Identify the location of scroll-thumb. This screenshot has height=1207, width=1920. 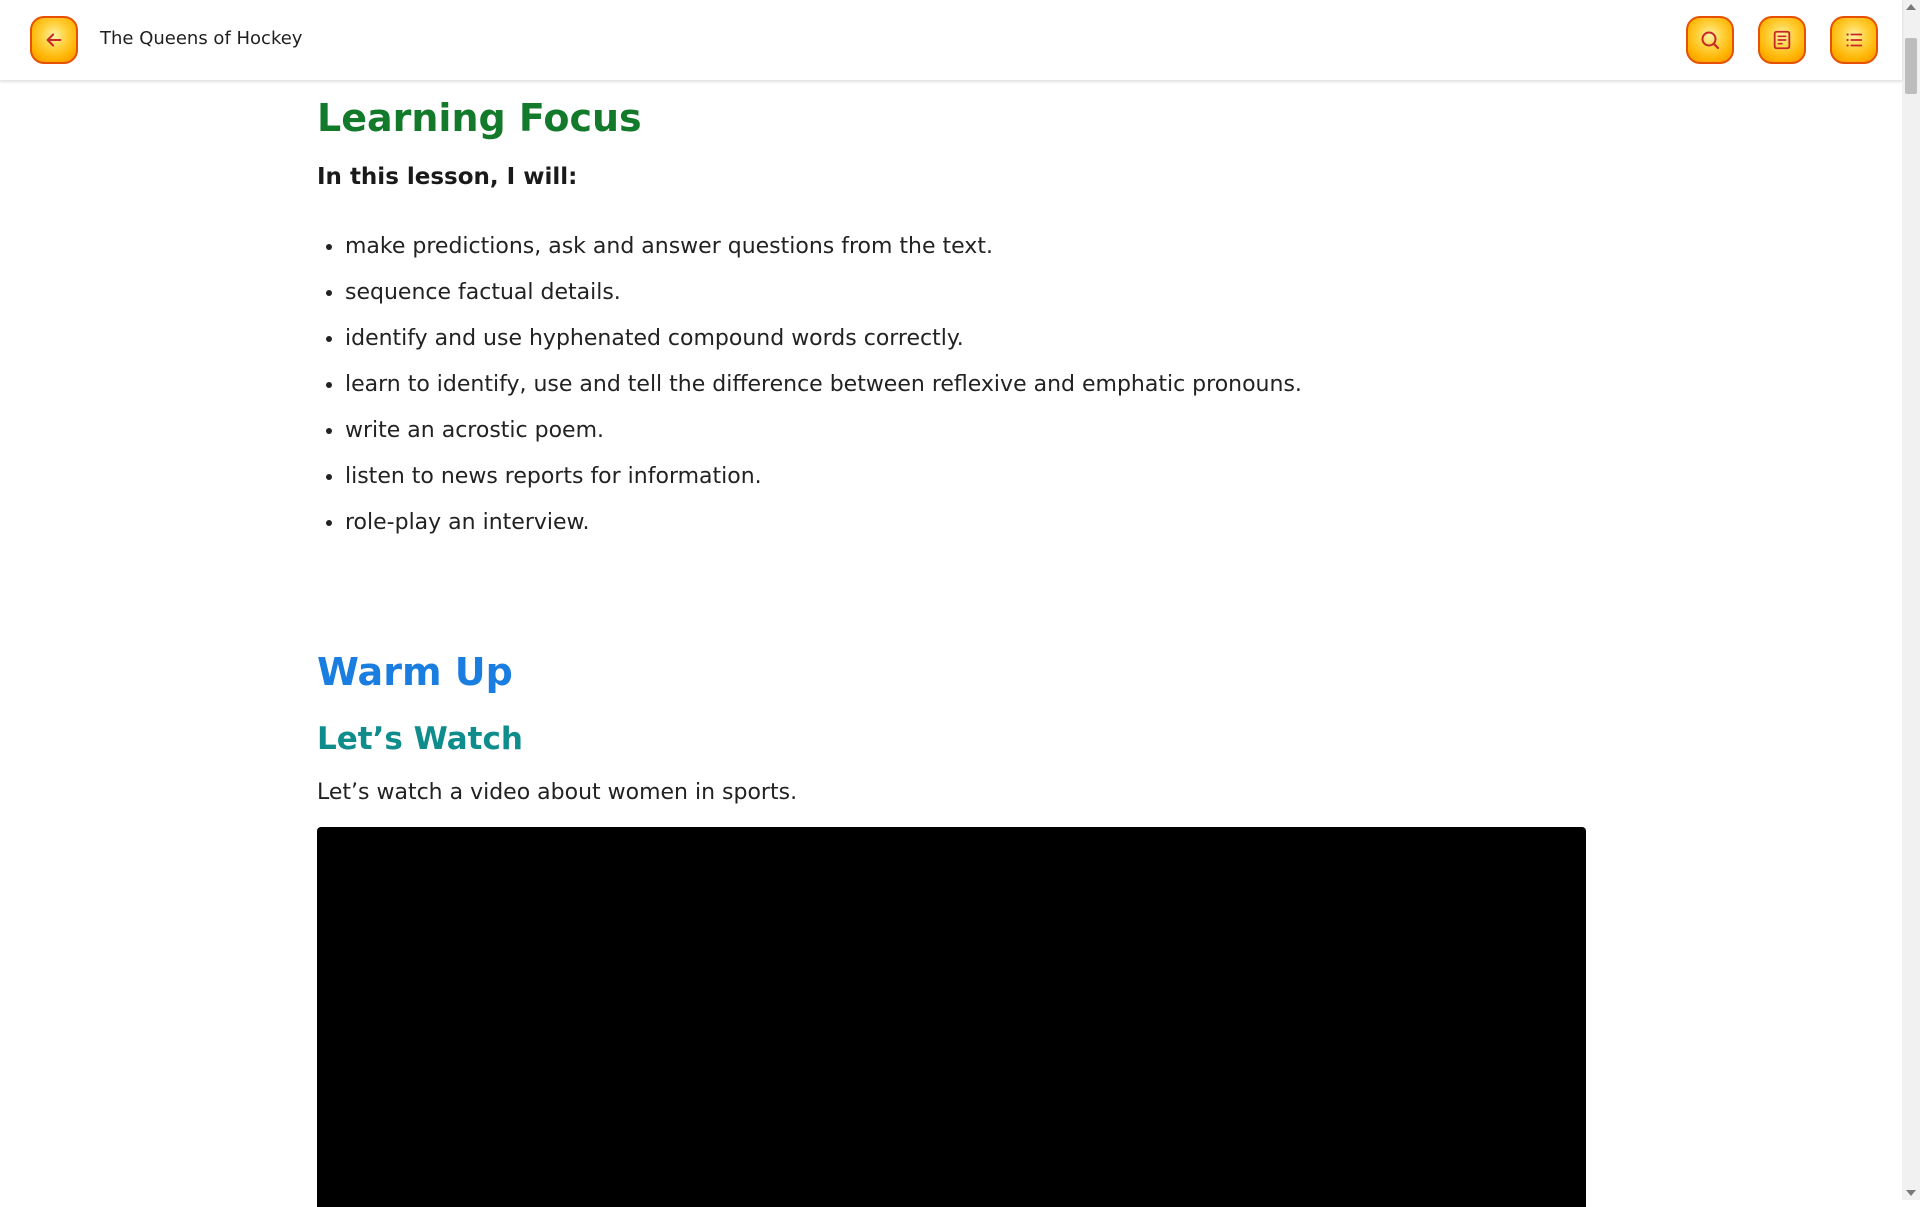
(1911, 66).